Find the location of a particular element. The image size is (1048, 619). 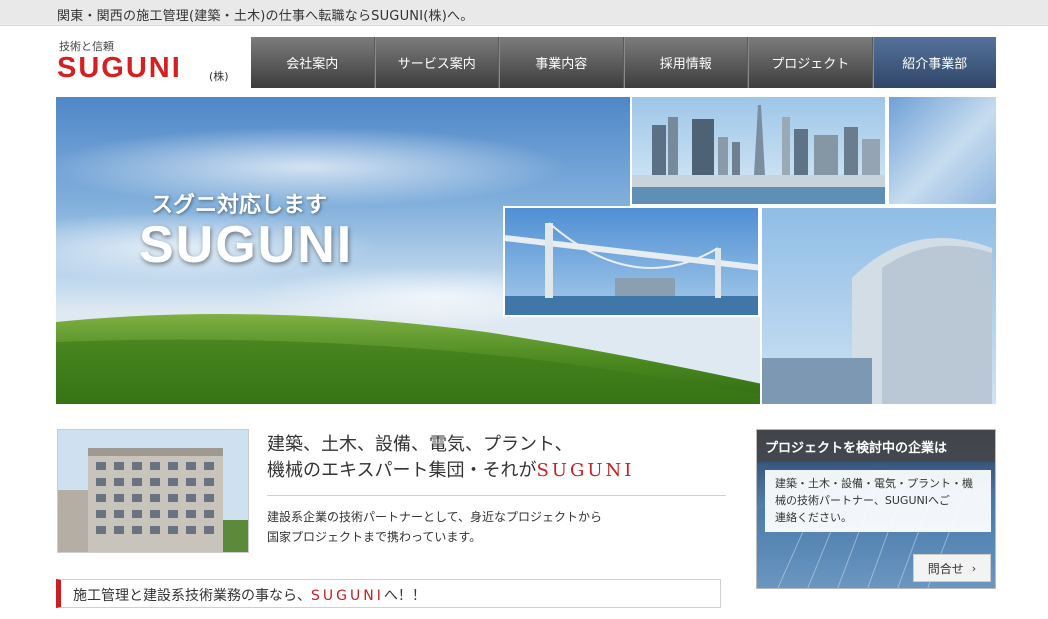

intro-headline-line2: 機械のエキスパート集団・それがSUGUNI is located at coordinates (450, 471).